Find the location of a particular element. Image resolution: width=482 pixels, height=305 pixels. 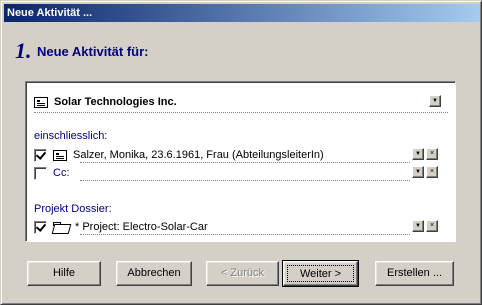

company-dropdown-button: ▼ is located at coordinates (435, 101).